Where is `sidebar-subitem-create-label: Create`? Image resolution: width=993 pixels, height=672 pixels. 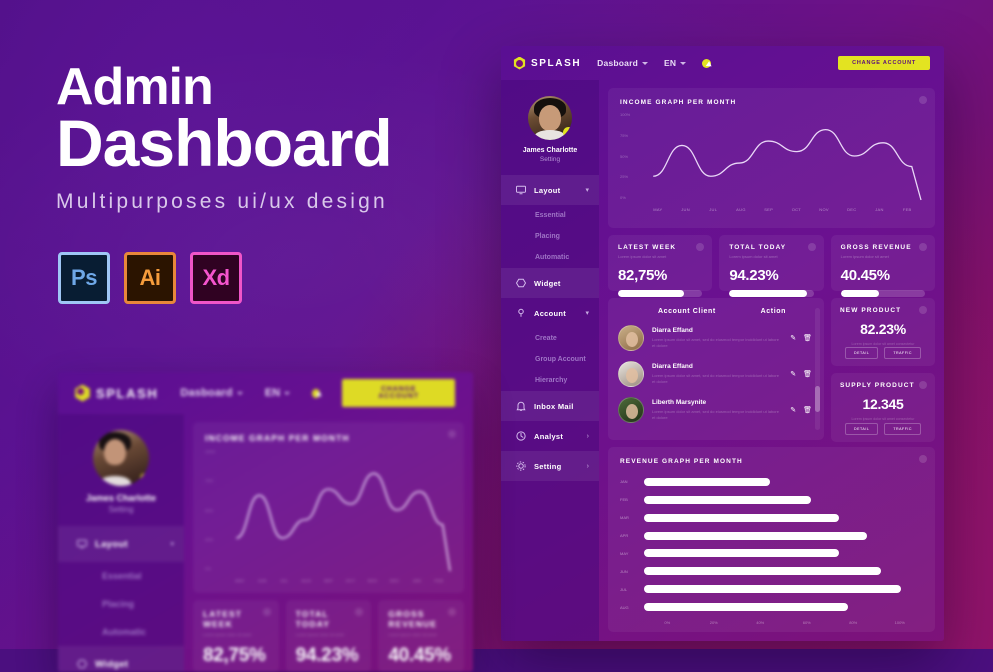
sidebar-subitem-create-label: Create is located at coordinates (546, 338).